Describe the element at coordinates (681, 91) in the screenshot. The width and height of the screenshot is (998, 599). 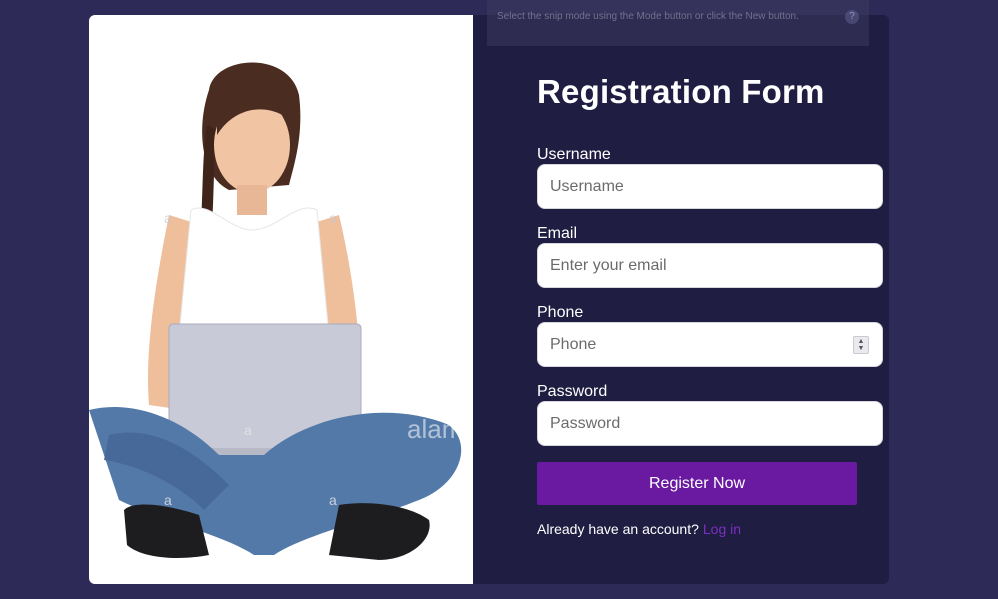
I see `form-title: Registration Form` at that location.